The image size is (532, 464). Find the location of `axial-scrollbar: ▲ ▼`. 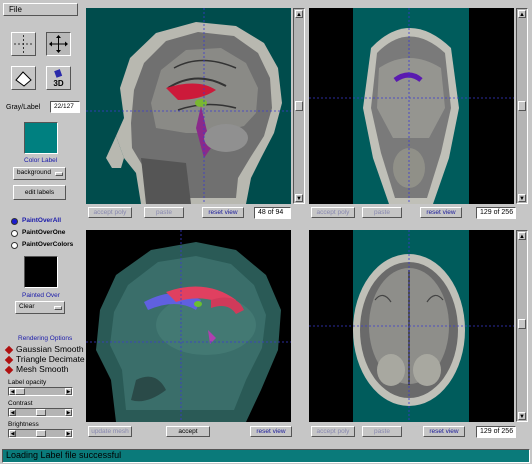

axial-scrollbar: ▲ ▼ is located at coordinates (522, 326).